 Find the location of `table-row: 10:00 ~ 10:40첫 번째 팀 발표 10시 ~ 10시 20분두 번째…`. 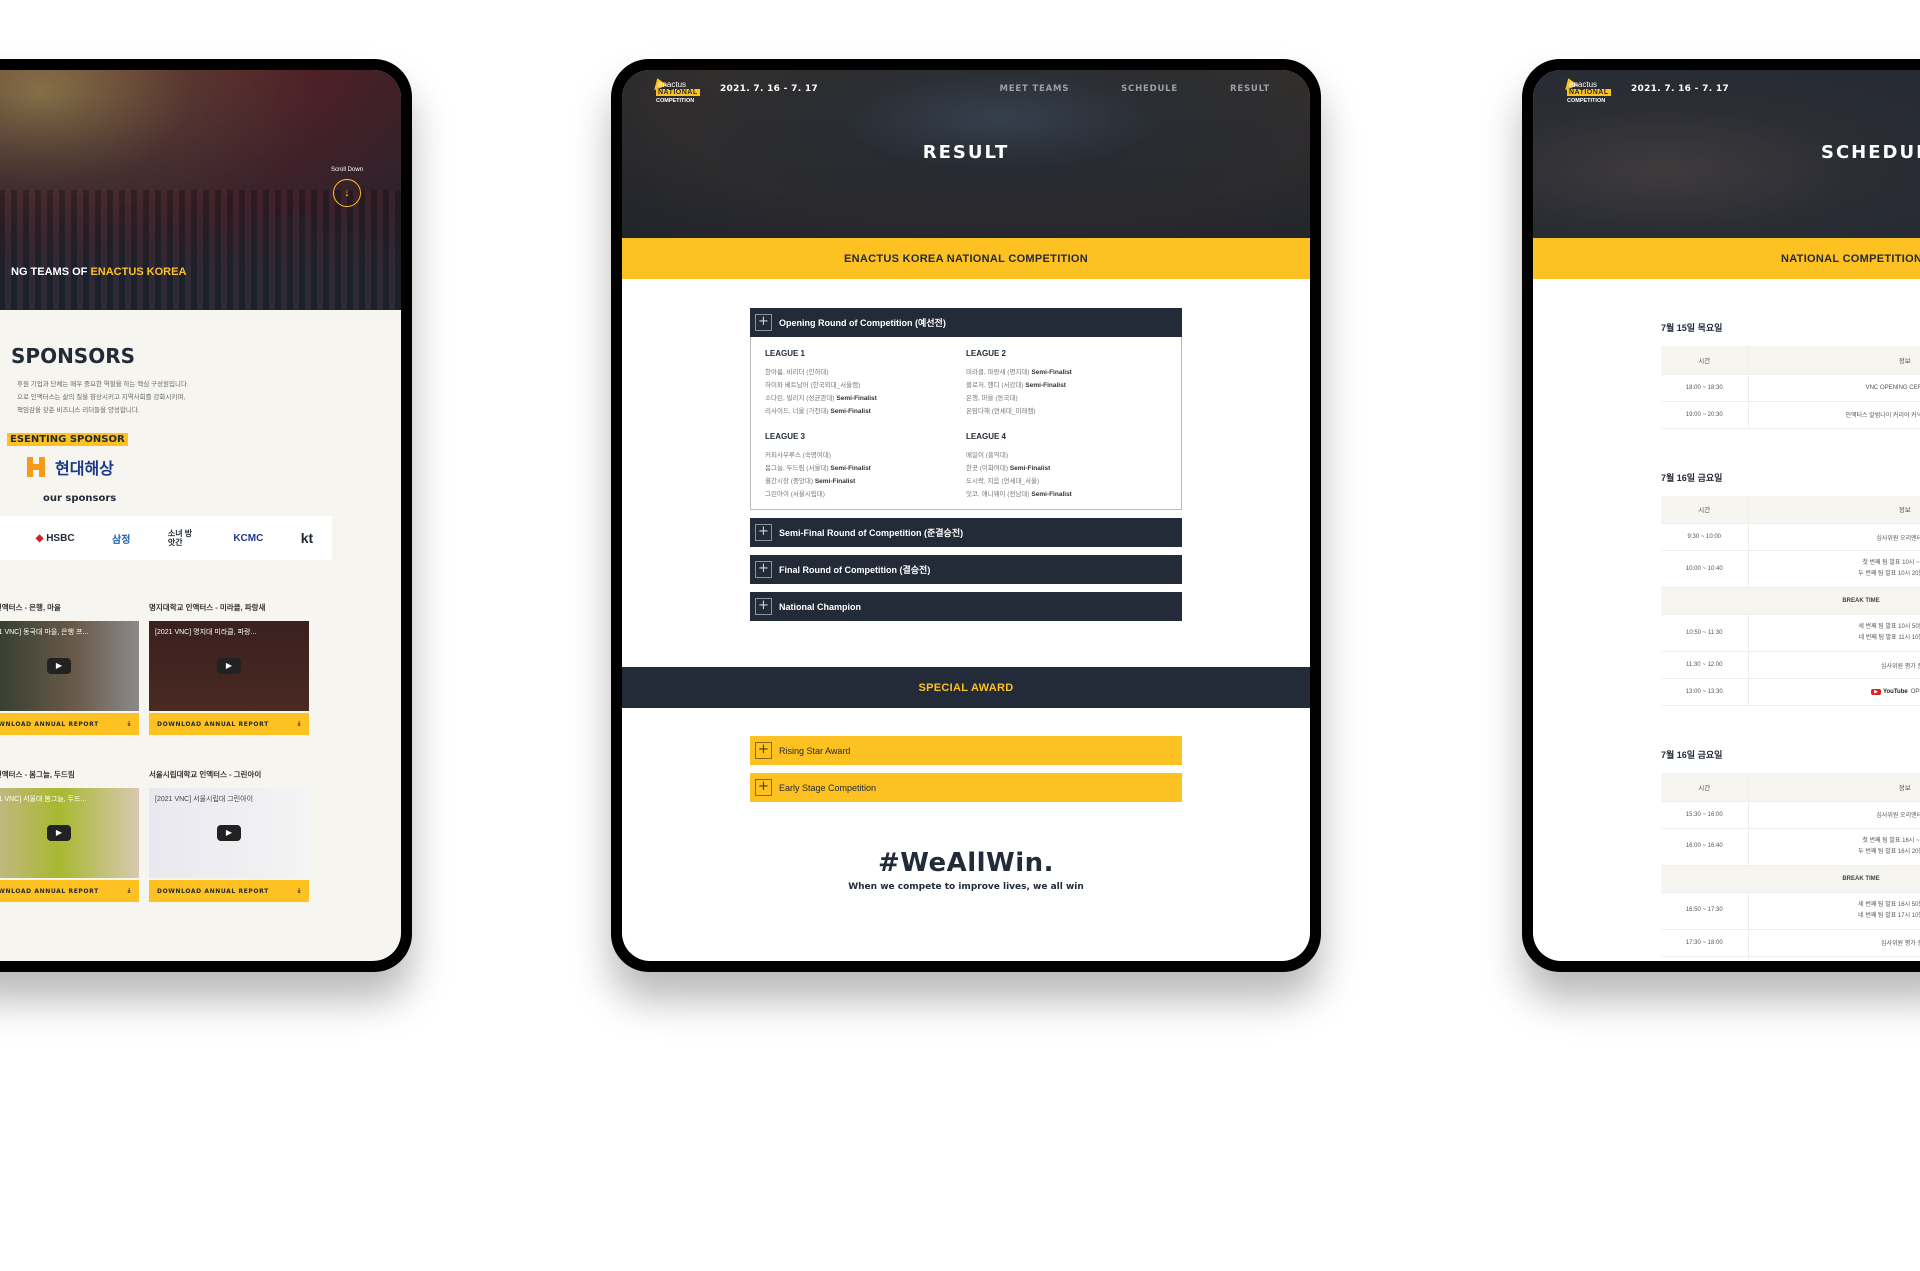

table-row: 10:00 ~ 10:40첫 번째 팀 발표 10시 ~ 10시 20분두 번째… is located at coordinates (1790, 569).